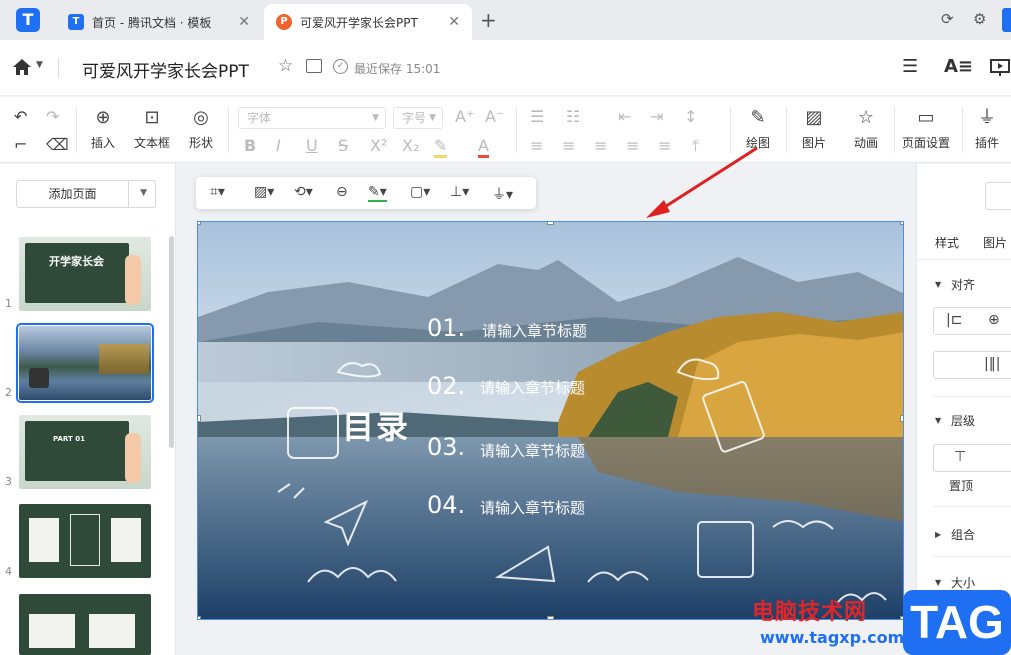  What do you see at coordinates (312, 118) in the screenshot?
I see `font-family-select: 字体 ▼` at bounding box center [312, 118].